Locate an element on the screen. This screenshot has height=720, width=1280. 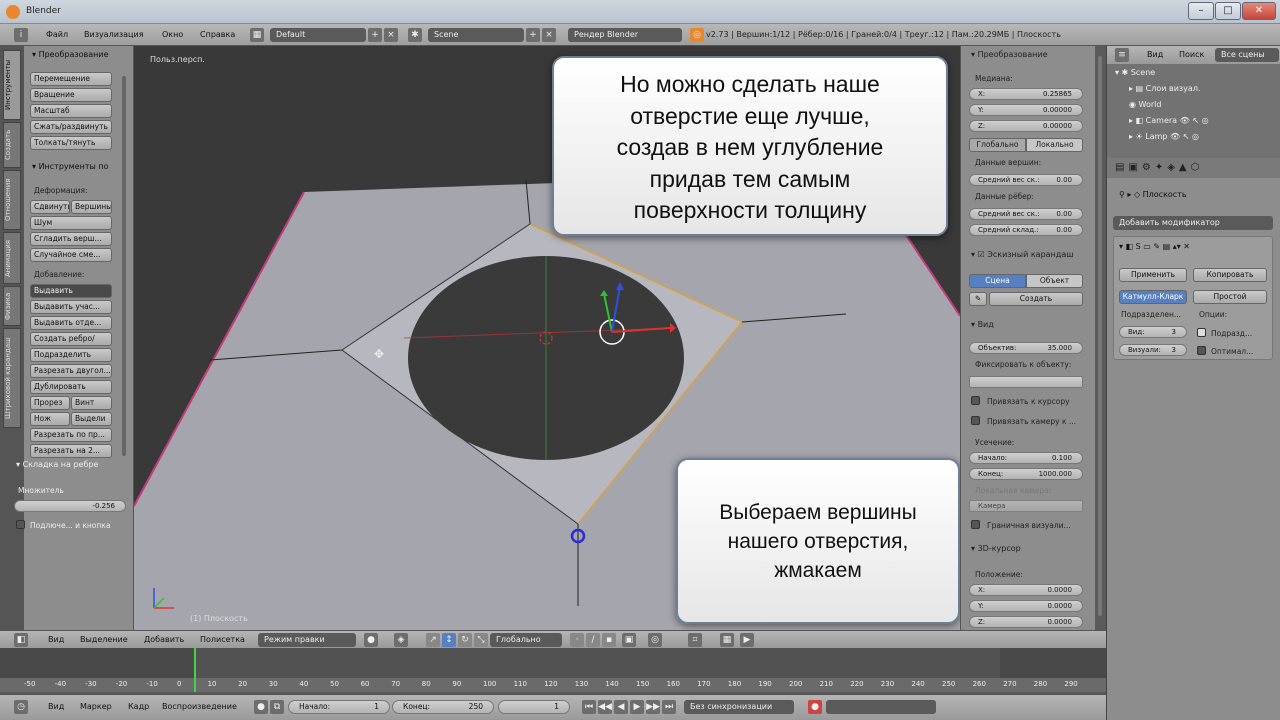
render-levels-field: Визуали: 3 is located at coordinates (1153, 350).